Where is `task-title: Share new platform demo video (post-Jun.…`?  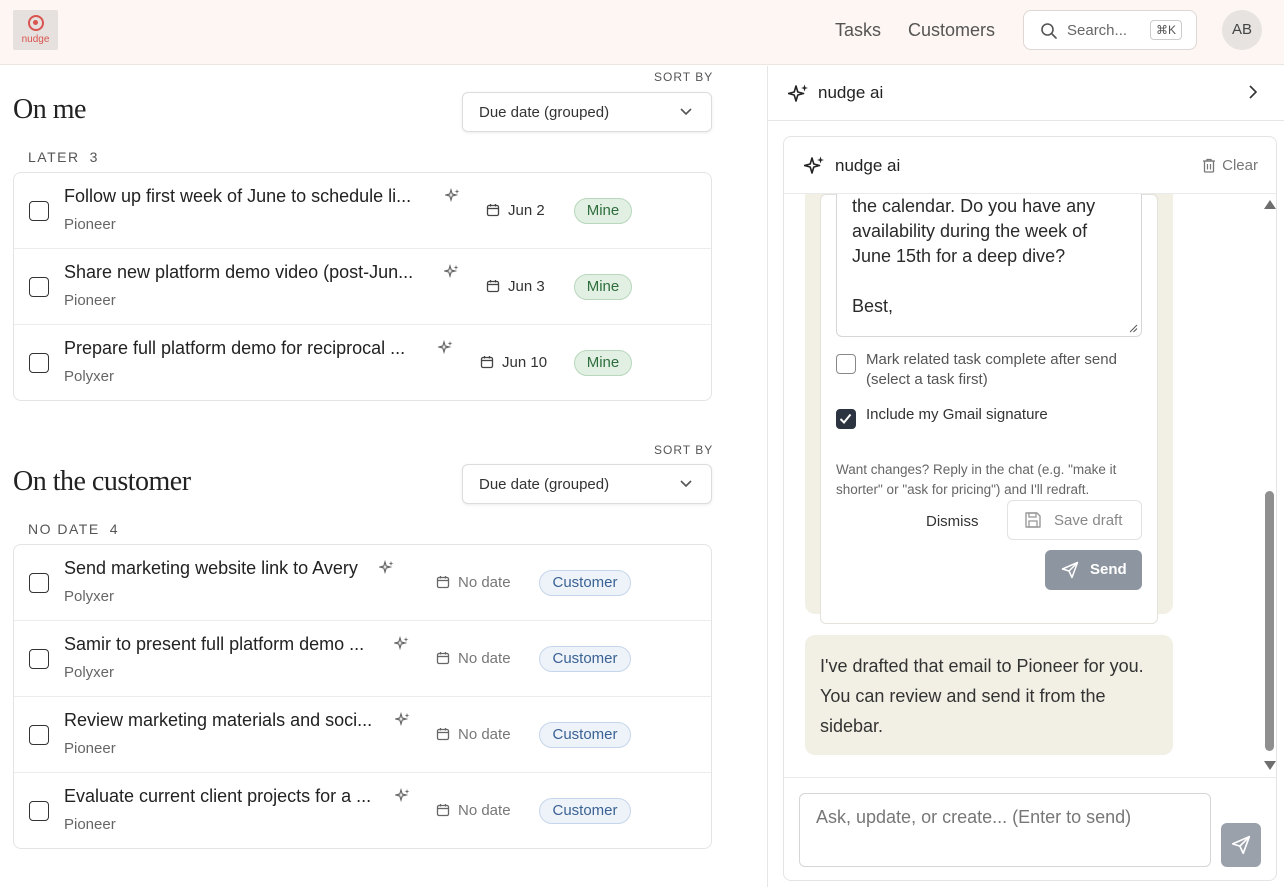
task-title: Share new platform demo video (post-Jun.… is located at coordinates (238, 272).